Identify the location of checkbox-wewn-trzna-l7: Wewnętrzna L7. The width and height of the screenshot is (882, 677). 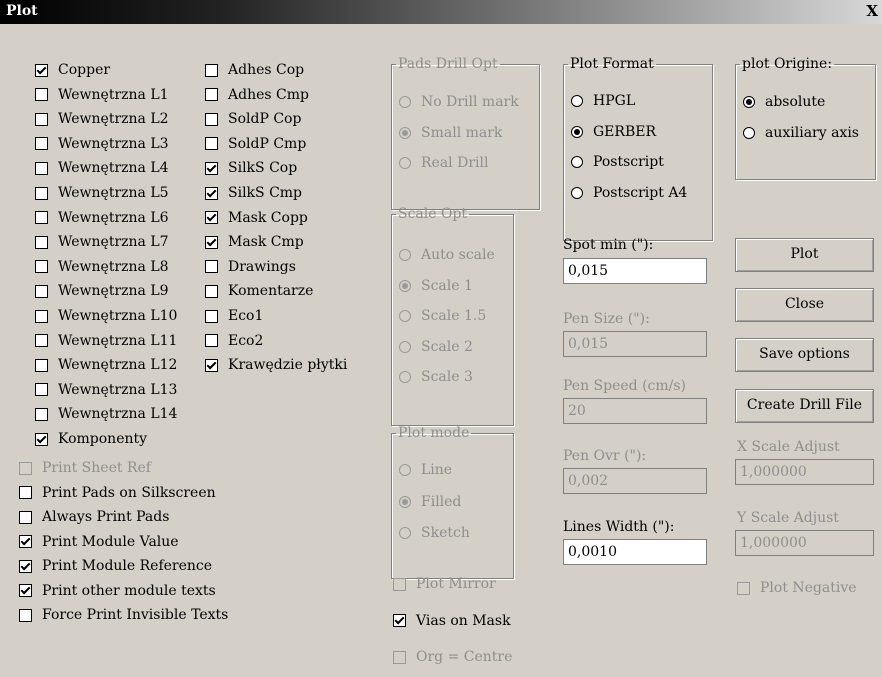
(102, 242).